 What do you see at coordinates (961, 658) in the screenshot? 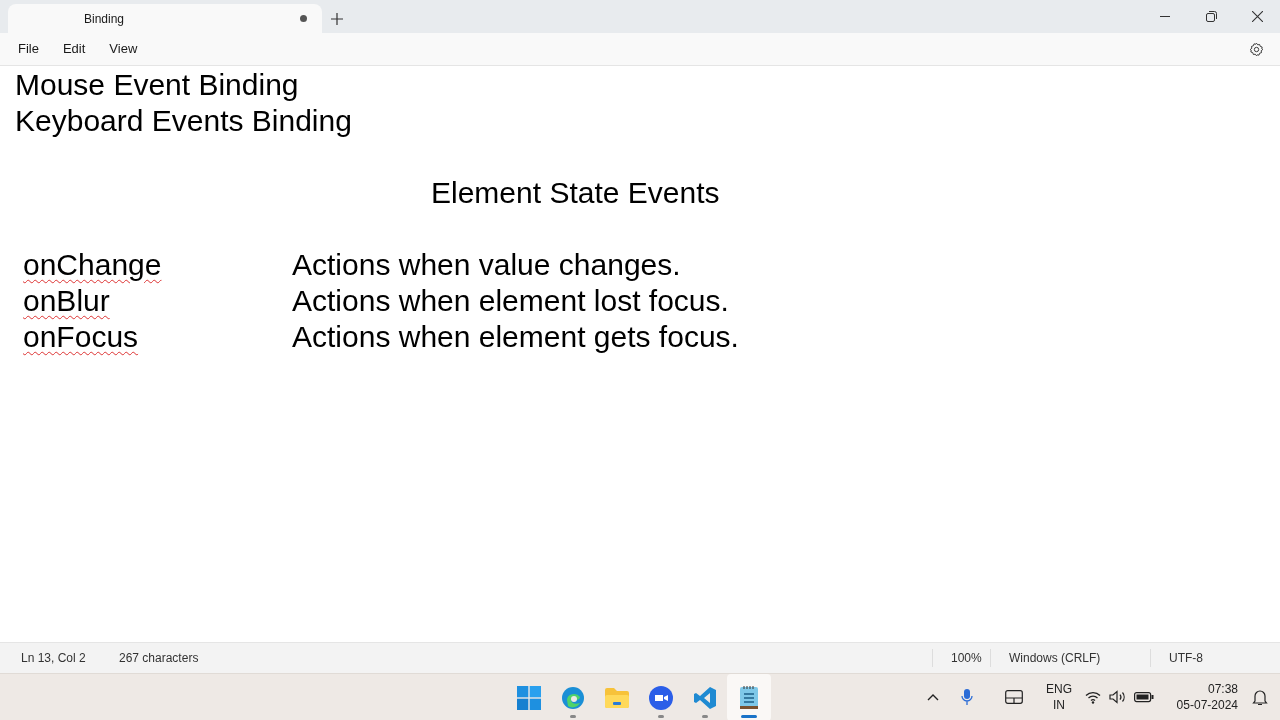
I see `zoom-level: 100%` at bounding box center [961, 658].